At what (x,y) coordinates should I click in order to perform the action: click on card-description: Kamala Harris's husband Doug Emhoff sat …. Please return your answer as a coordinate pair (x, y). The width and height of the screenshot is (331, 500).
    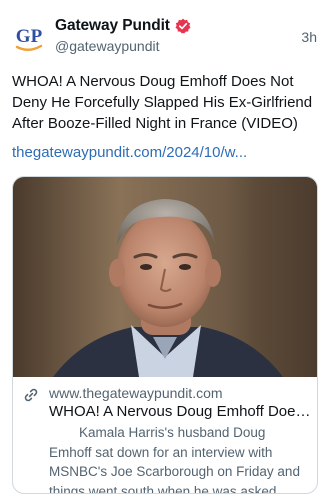
    Looking at the image, I should click on (174, 459).